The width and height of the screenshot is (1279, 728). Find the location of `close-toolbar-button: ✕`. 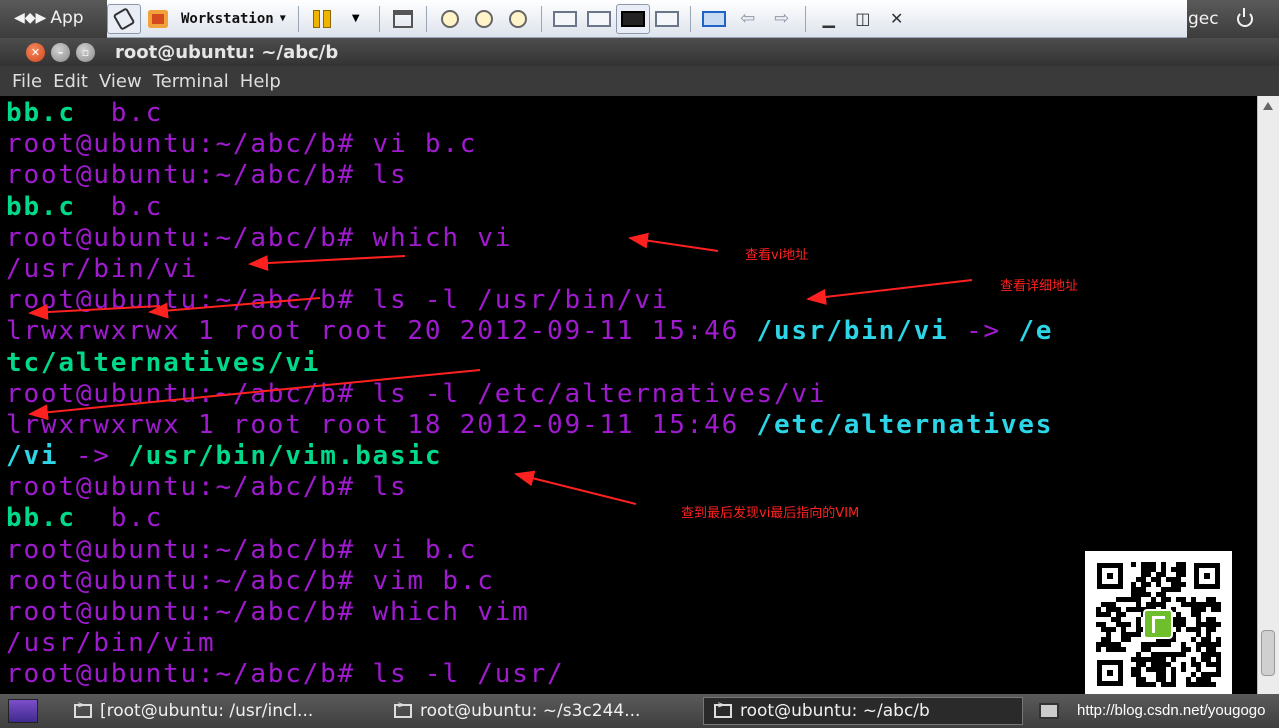

close-toolbar-button: ✕ is located at coordinates (897, 19).